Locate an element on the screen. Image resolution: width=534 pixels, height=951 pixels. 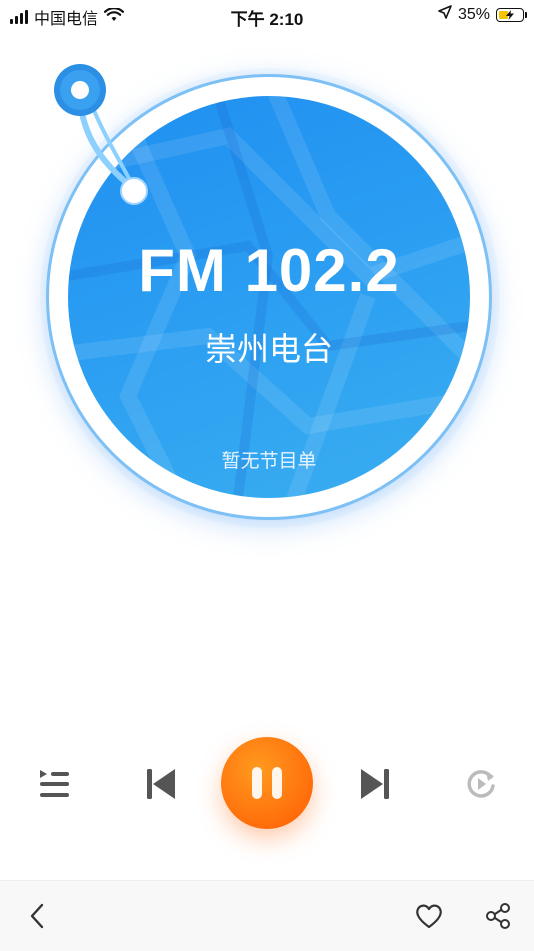
status-right: 35% is located at coordinates (482, 14).